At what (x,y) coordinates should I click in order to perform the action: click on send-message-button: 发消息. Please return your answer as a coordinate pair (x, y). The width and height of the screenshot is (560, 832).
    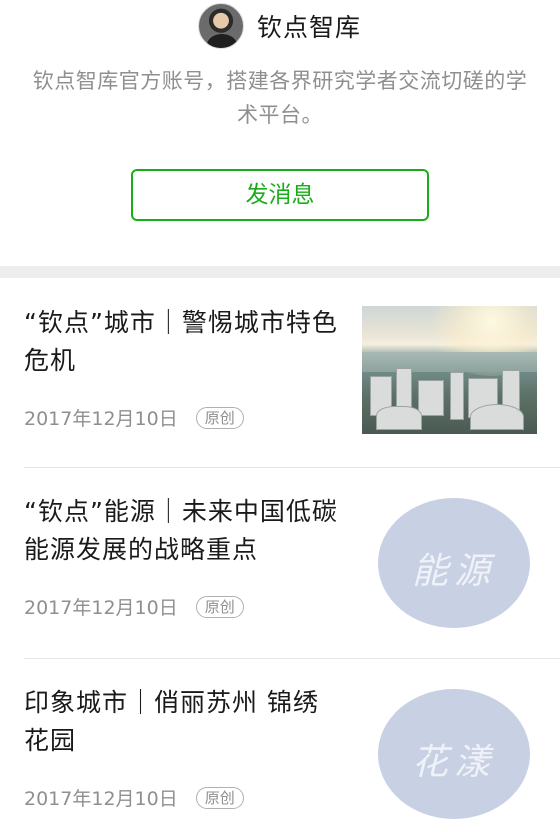
    Looking at the image, I should click on (280, 195).